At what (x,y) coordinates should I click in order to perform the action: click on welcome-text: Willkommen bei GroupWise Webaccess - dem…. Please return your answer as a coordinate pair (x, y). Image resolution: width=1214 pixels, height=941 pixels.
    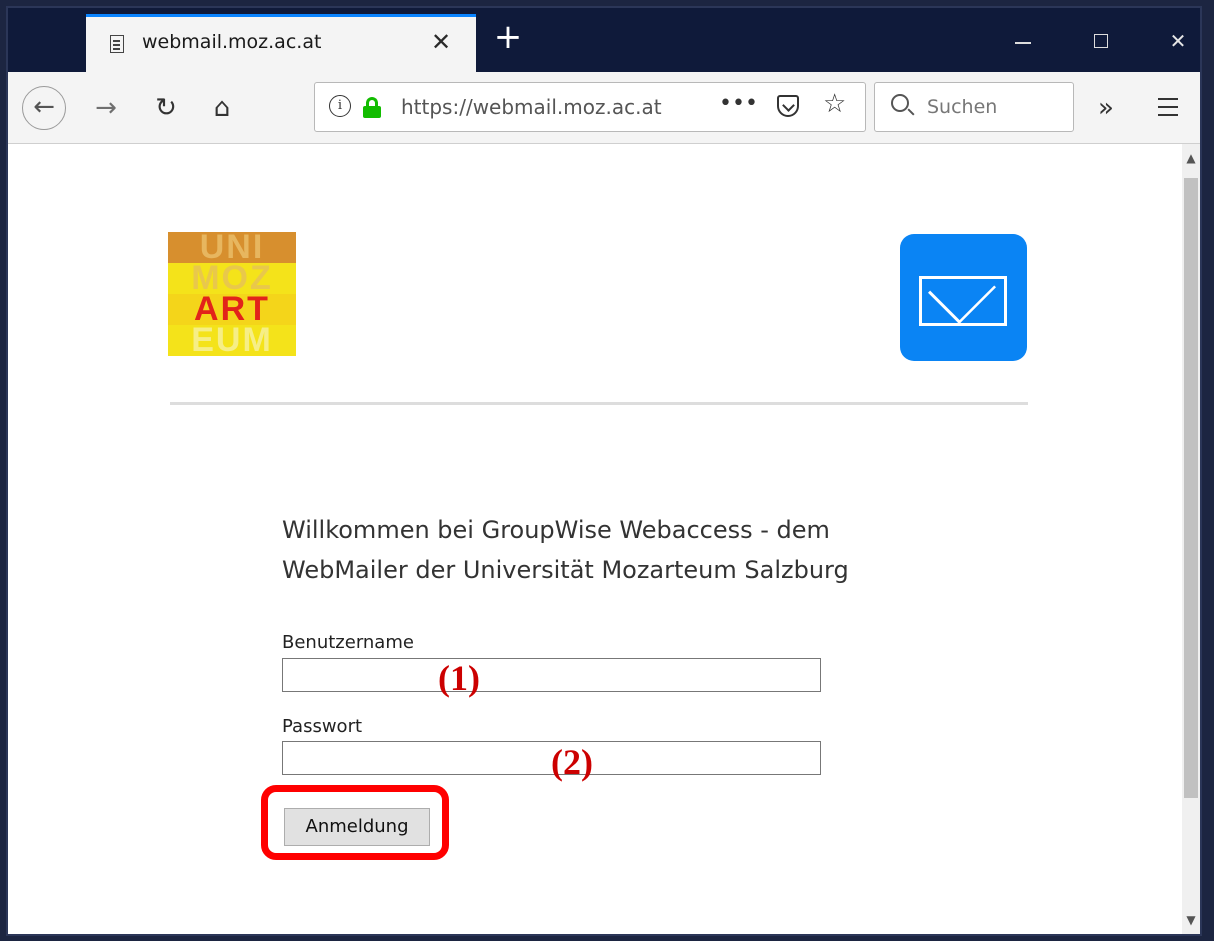
    Looking at the image, I should click on (602, 550).